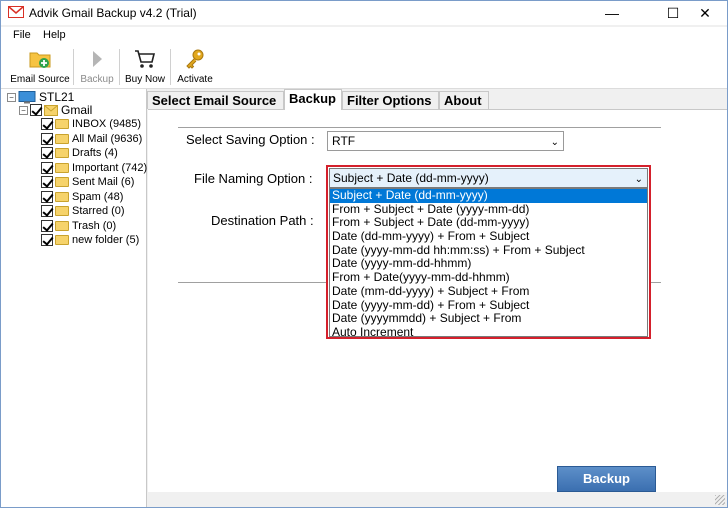 Image resolution: width=728 pixels, height=508 pixels. What do you see at coordinates (464, 100) in the screenshot?
I see `tab-about: About` at bounding box center [464, 100].